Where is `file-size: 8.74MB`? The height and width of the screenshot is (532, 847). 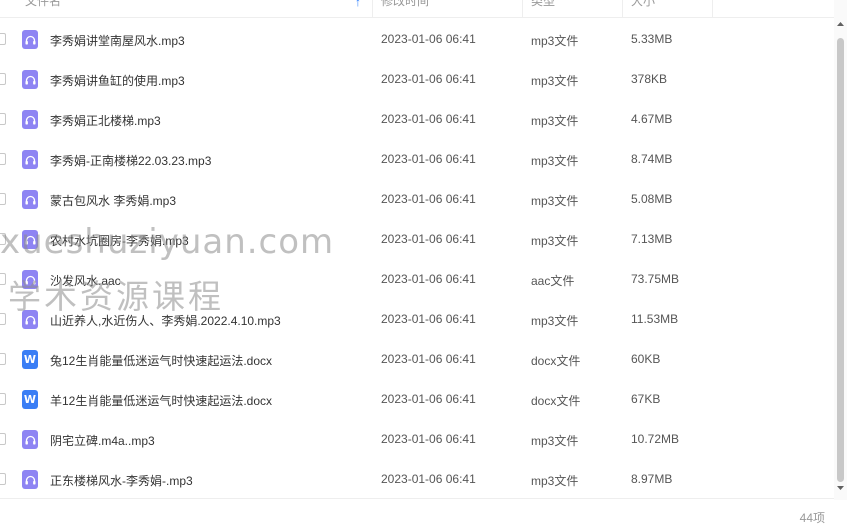 file-size: 8.74MB is located at coordinates (652, 159).